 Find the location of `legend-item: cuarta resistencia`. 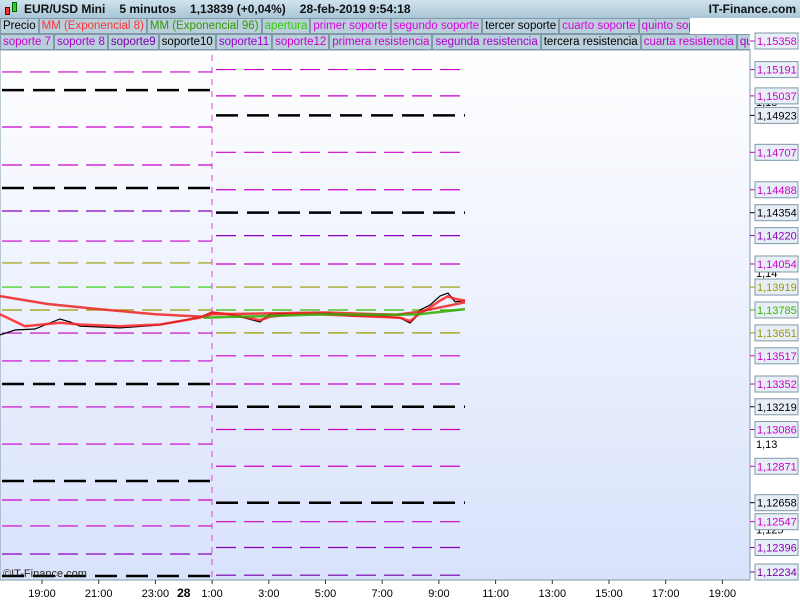

legend-item: cuarta resistencia is located at coordinates (688, 42).